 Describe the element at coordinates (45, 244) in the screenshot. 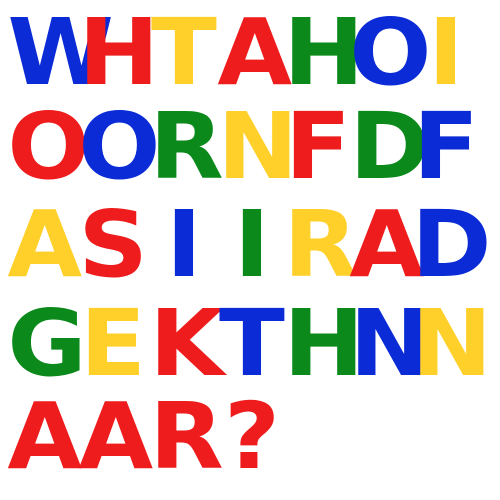

I see `letter-r2-c0: A` at that location.